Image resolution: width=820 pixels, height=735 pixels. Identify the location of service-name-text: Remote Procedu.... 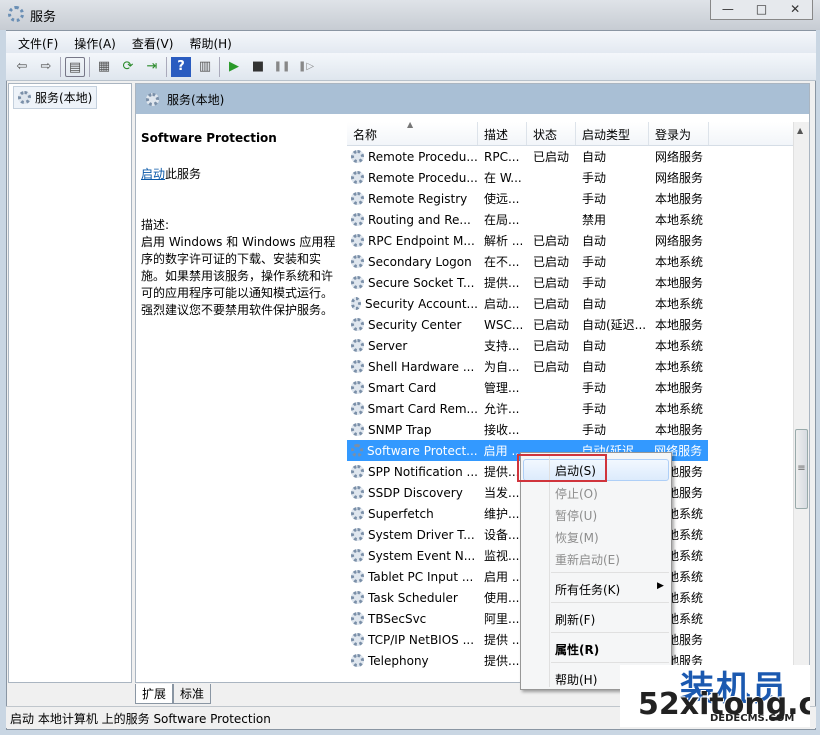
(423, 156).